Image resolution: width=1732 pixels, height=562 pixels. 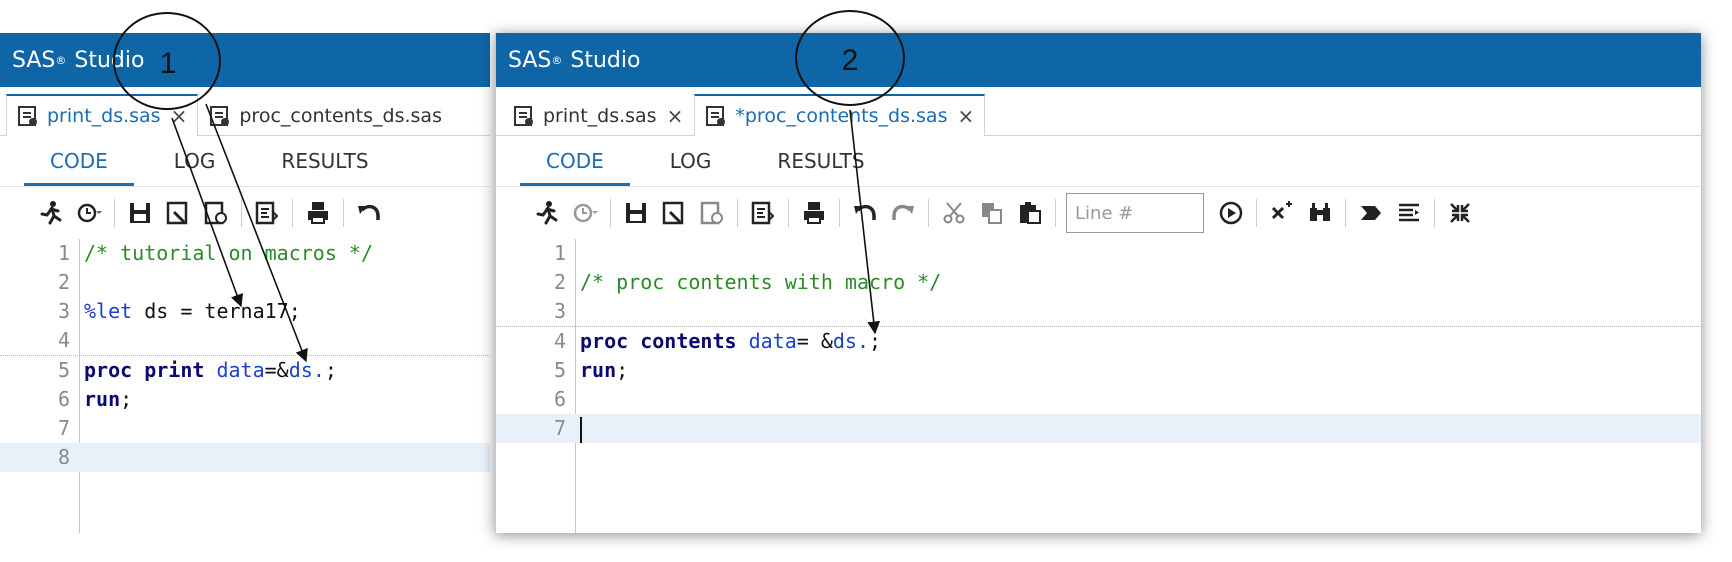 I want to click on code-line: 4, so click(x=245, y=341).